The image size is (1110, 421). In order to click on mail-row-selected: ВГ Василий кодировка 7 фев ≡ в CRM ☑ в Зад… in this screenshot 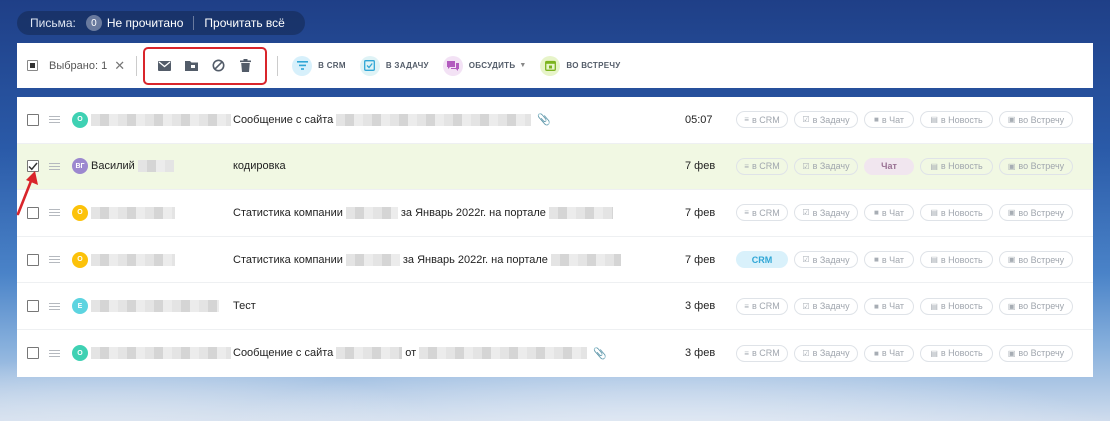, I will do `click(555, 167)`.